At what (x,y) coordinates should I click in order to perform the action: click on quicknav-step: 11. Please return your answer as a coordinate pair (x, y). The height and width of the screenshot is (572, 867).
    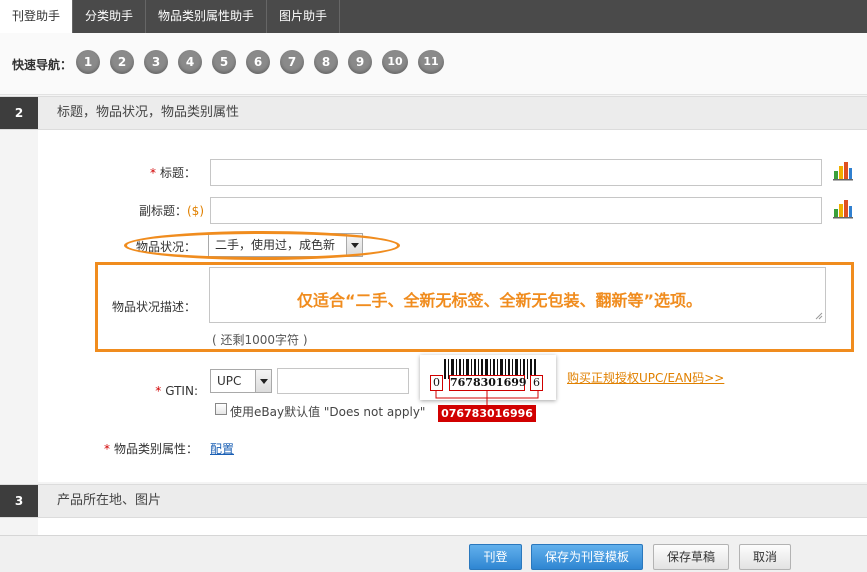
    Looking at the image, I should click on (431, 62).